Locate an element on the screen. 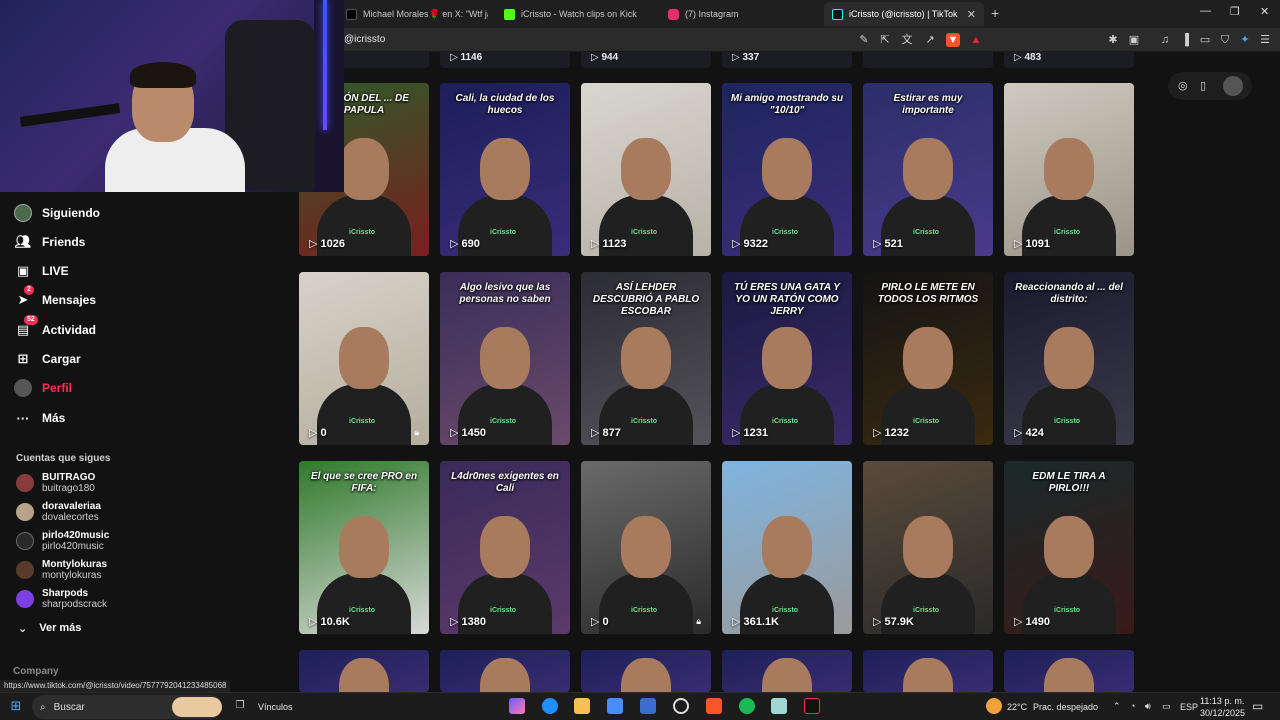 The width and height of the screenshot is (1280, 720). sidebar-item-perfil: Perfil is located at coordinates (43, 388).